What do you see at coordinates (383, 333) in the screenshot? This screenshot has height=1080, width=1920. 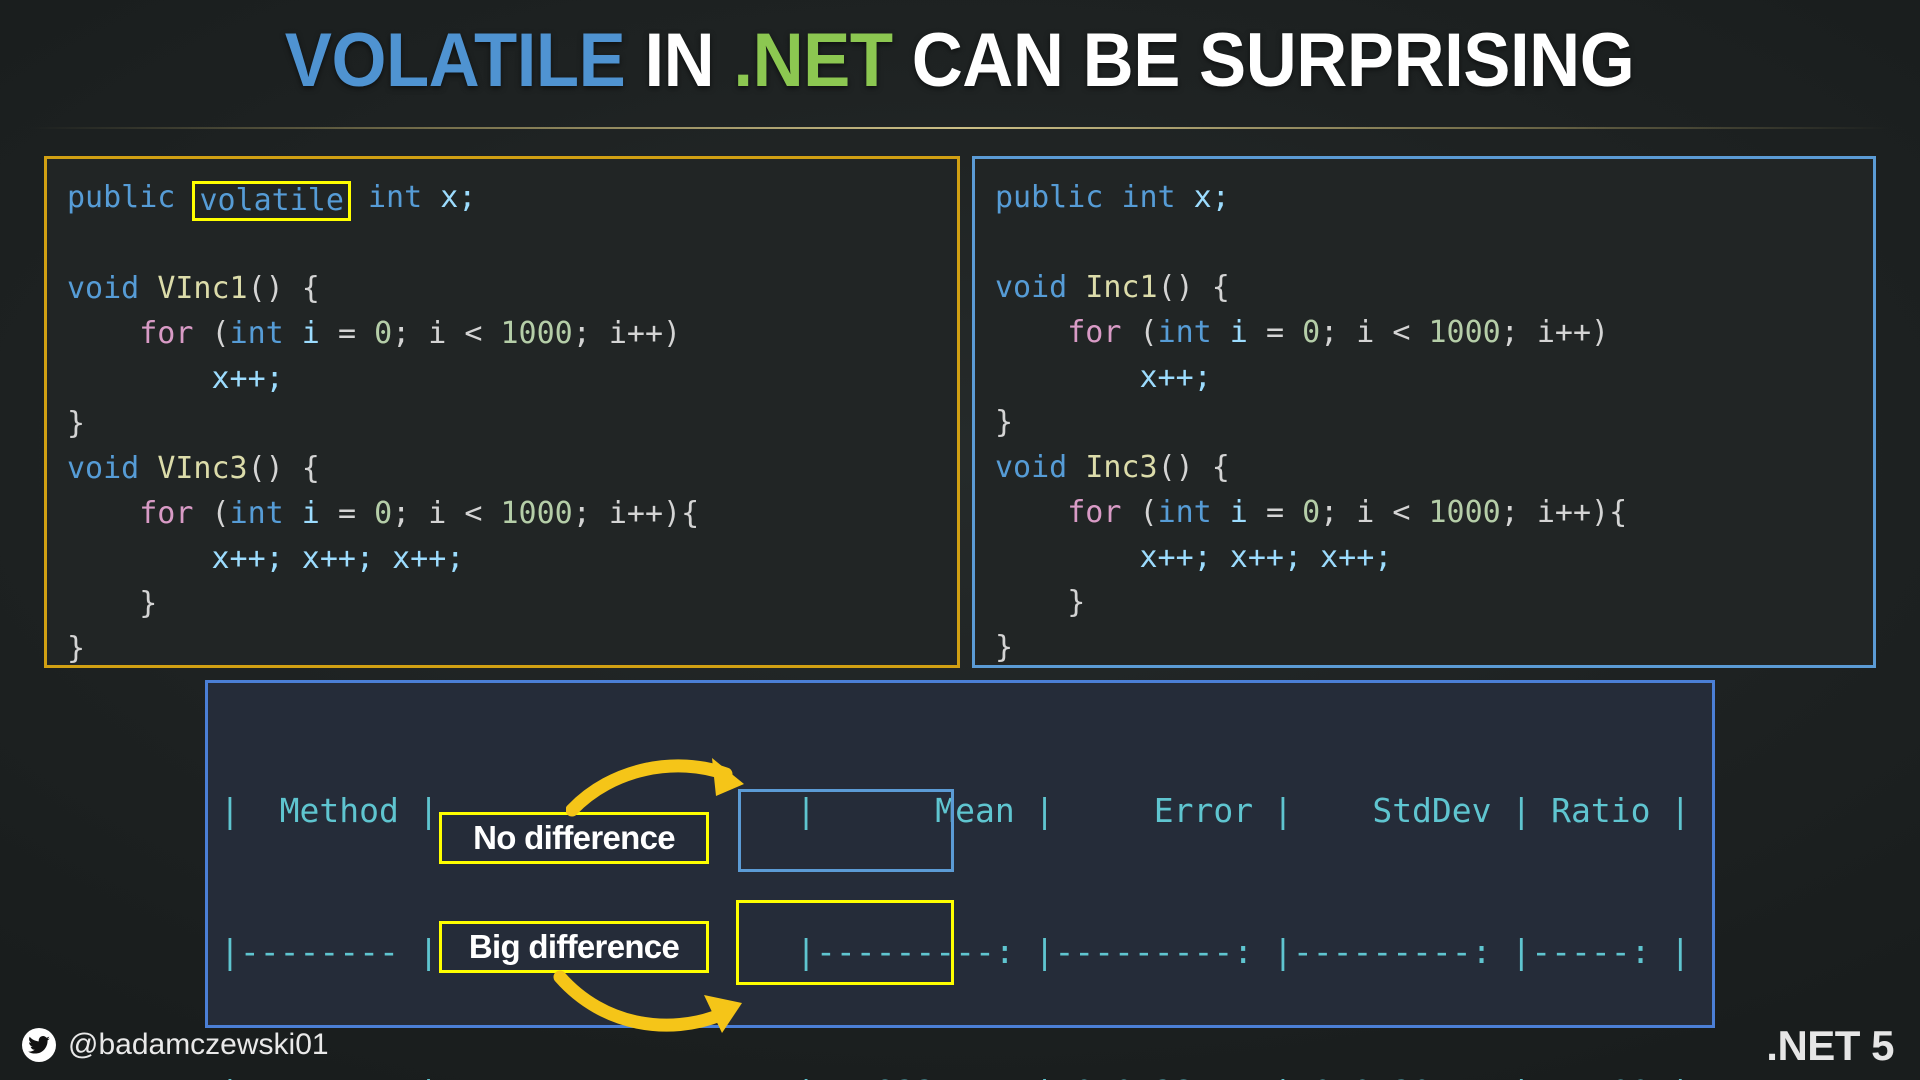 I see `loop-init-vinc1: 0` at bounding box center [383, 333].